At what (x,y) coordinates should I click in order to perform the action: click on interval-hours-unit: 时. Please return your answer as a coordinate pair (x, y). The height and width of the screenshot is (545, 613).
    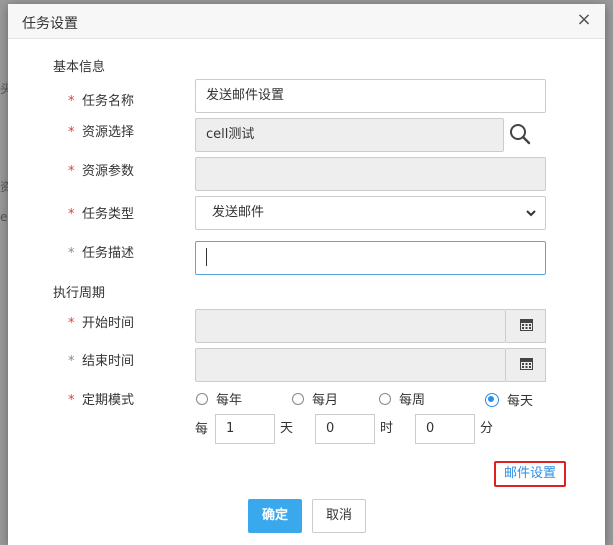
    Looking at the image, I should click on (387, 428).